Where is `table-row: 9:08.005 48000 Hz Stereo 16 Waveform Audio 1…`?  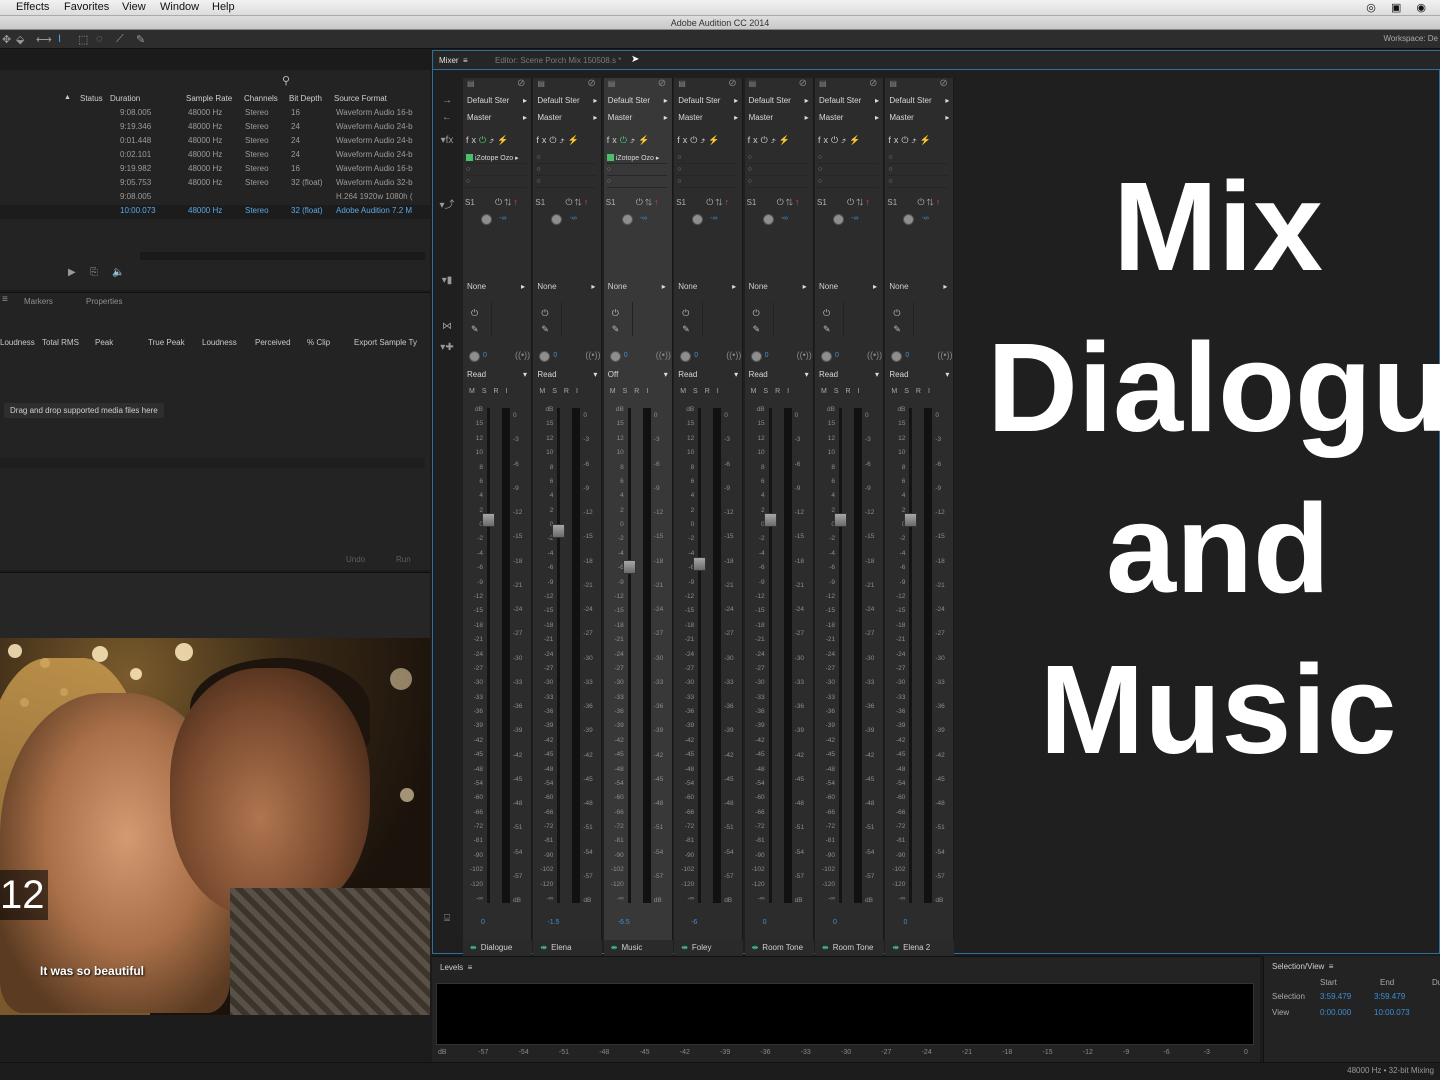 table-row: 9:08.005 48000 Hz Stereo 16 Waveform Audio 1… is located at coordinates (215, 114).